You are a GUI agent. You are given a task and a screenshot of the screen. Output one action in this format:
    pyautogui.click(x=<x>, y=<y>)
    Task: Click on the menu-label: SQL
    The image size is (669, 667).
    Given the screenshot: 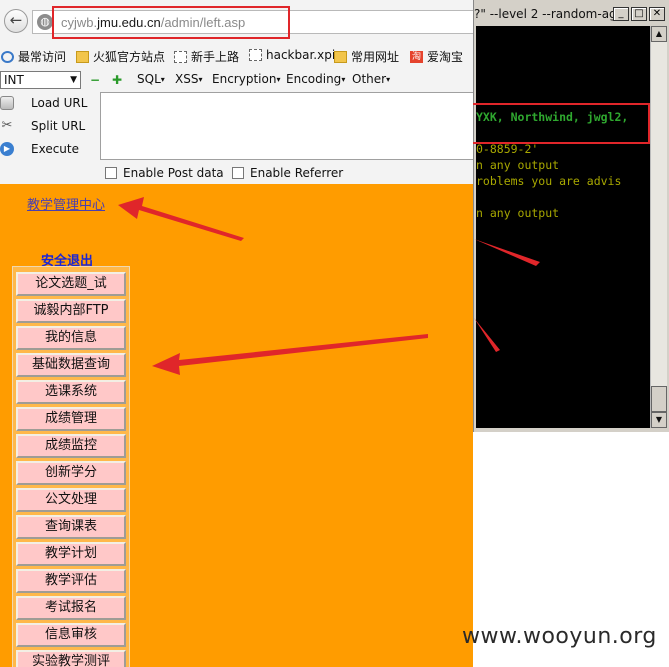 What is the action you would take?
    pyautogui.click(x=149, y=79)
    